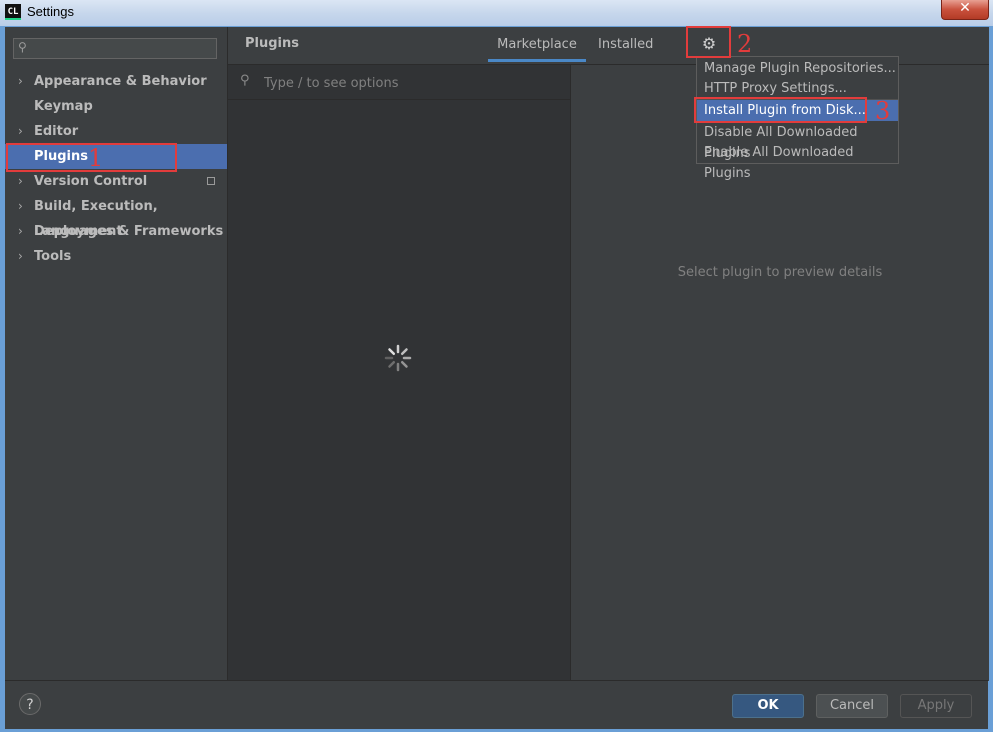  What do you see at coordinates (53, 256) in the screenshot?
I see `sidebar-item-label: Tools` at bounding box center [53, 256].